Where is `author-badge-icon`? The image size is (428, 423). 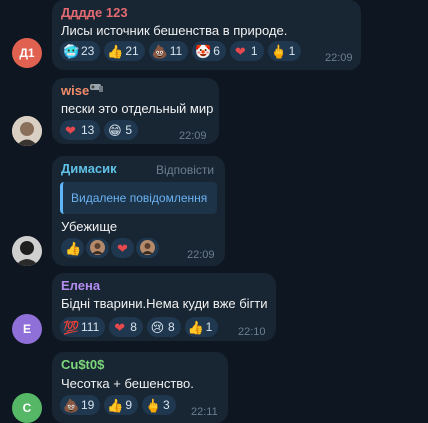
author-badge-icon is located at coordinates (96, 87).